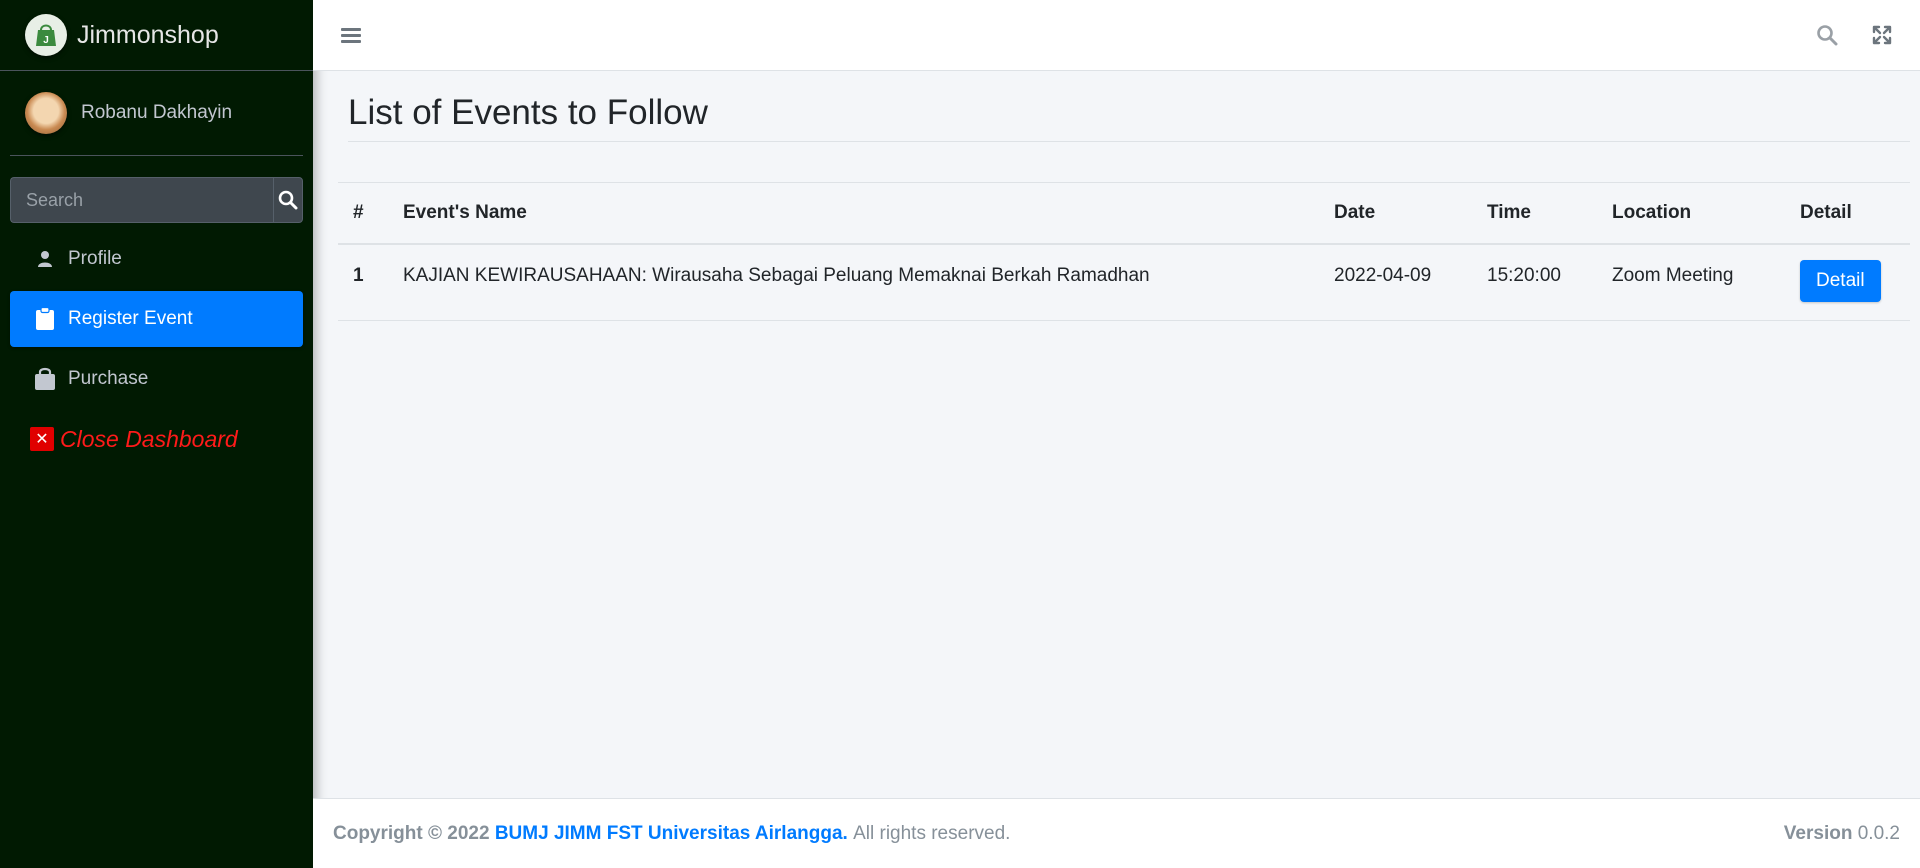  What do you see at coordinates (156, 379) in the screenshot?
I see `sidebar-item-purchase: Purchase` at bounding box center [156, 379].